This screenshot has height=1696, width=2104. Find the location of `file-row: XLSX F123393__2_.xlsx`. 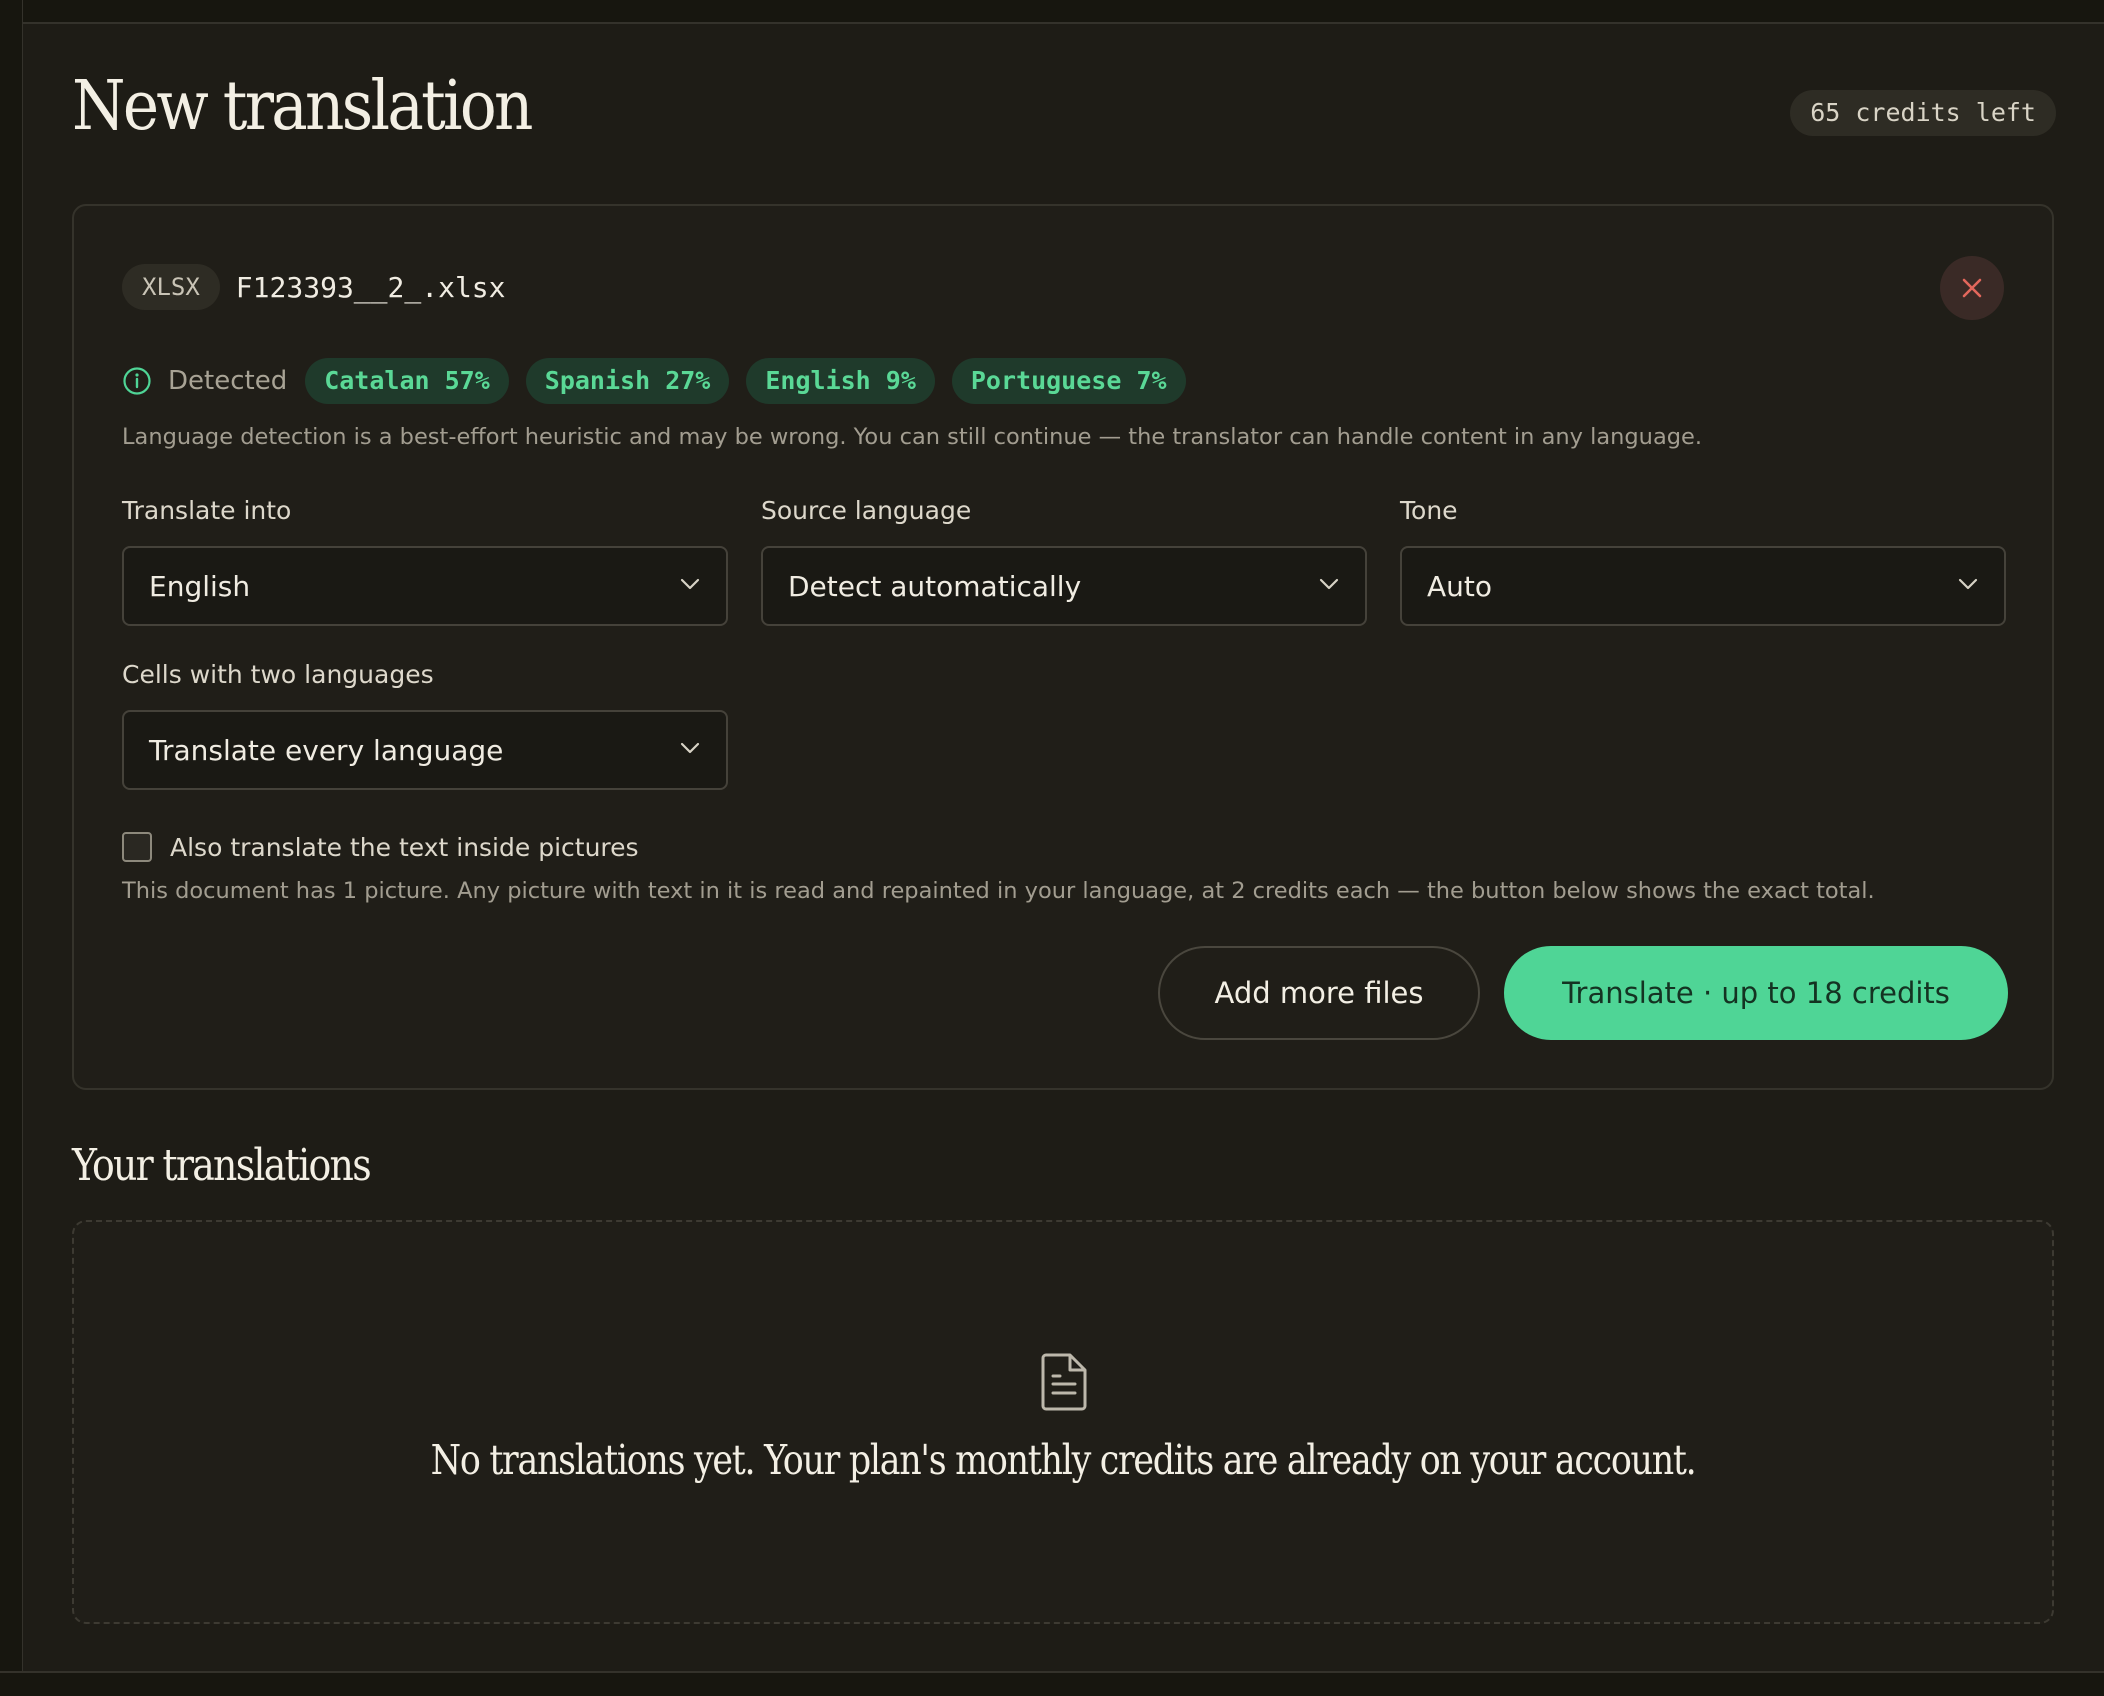

file-row: XLSX F123393__2_.xlsx is located at coordinates (314, 287).